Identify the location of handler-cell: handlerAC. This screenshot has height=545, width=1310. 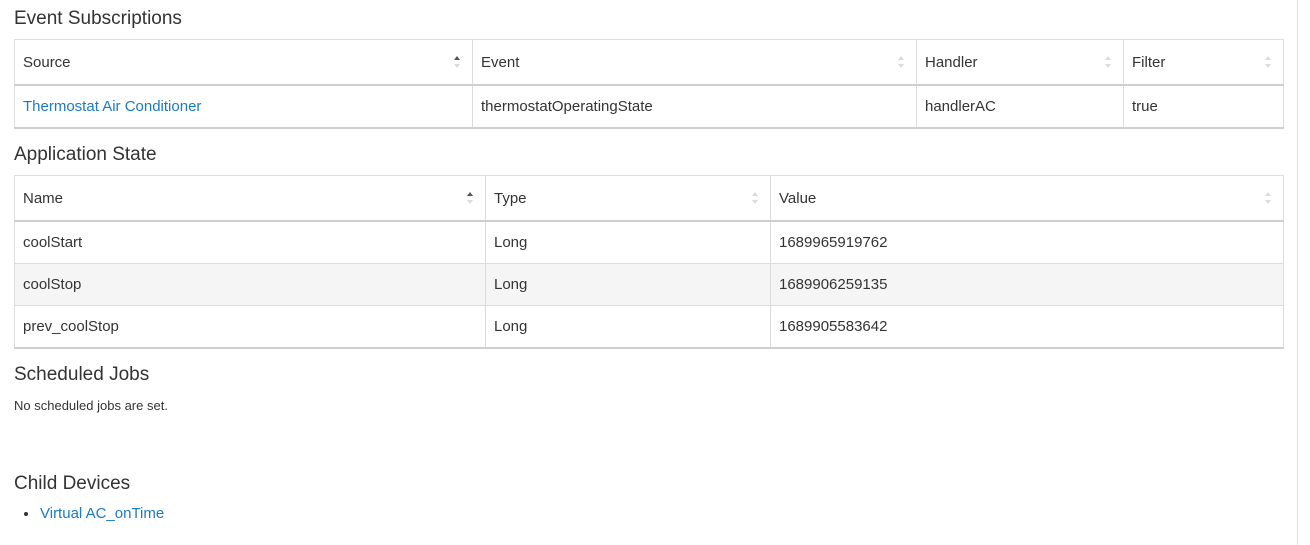
(1020, 106).